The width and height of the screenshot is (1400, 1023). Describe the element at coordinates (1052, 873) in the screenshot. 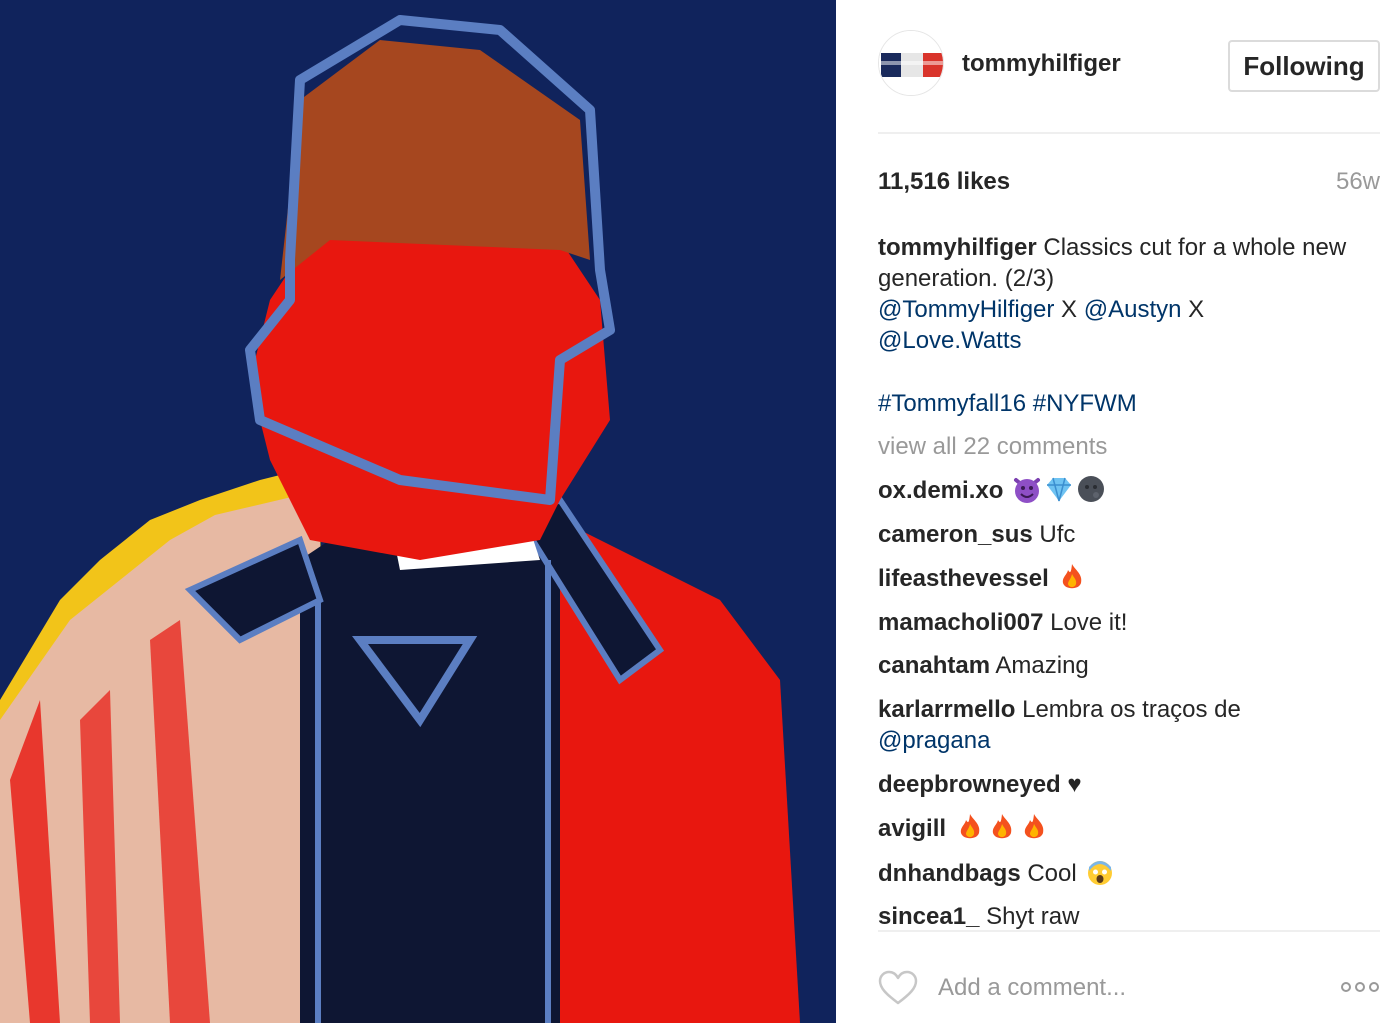

I see `comment-text: Cool` at that location.